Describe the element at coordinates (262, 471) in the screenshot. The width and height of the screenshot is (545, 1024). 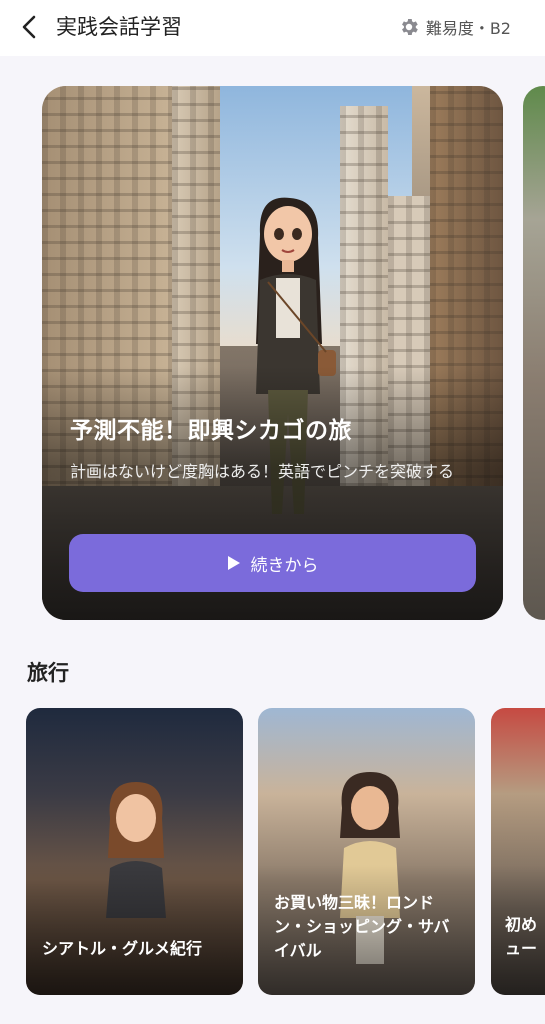
I see `hero-description: 計画はないけど度胸はある！英語でピンチを突破する` at that location.